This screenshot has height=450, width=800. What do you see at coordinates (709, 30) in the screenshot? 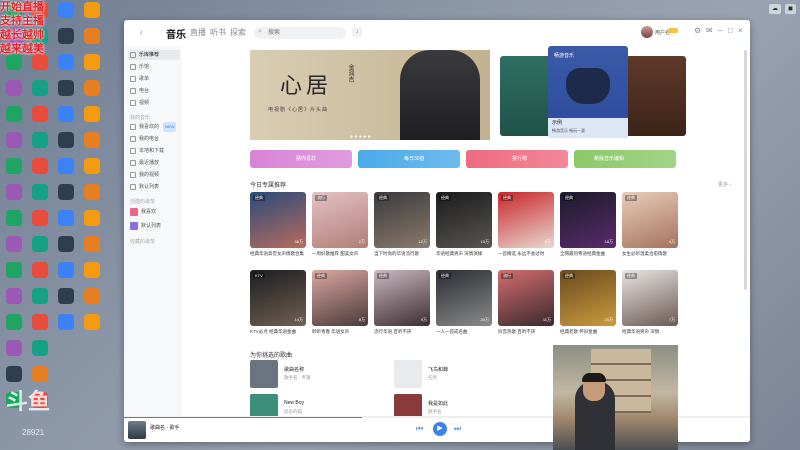
I see `mail-icon: ✉` at bounding box center [709, 30].